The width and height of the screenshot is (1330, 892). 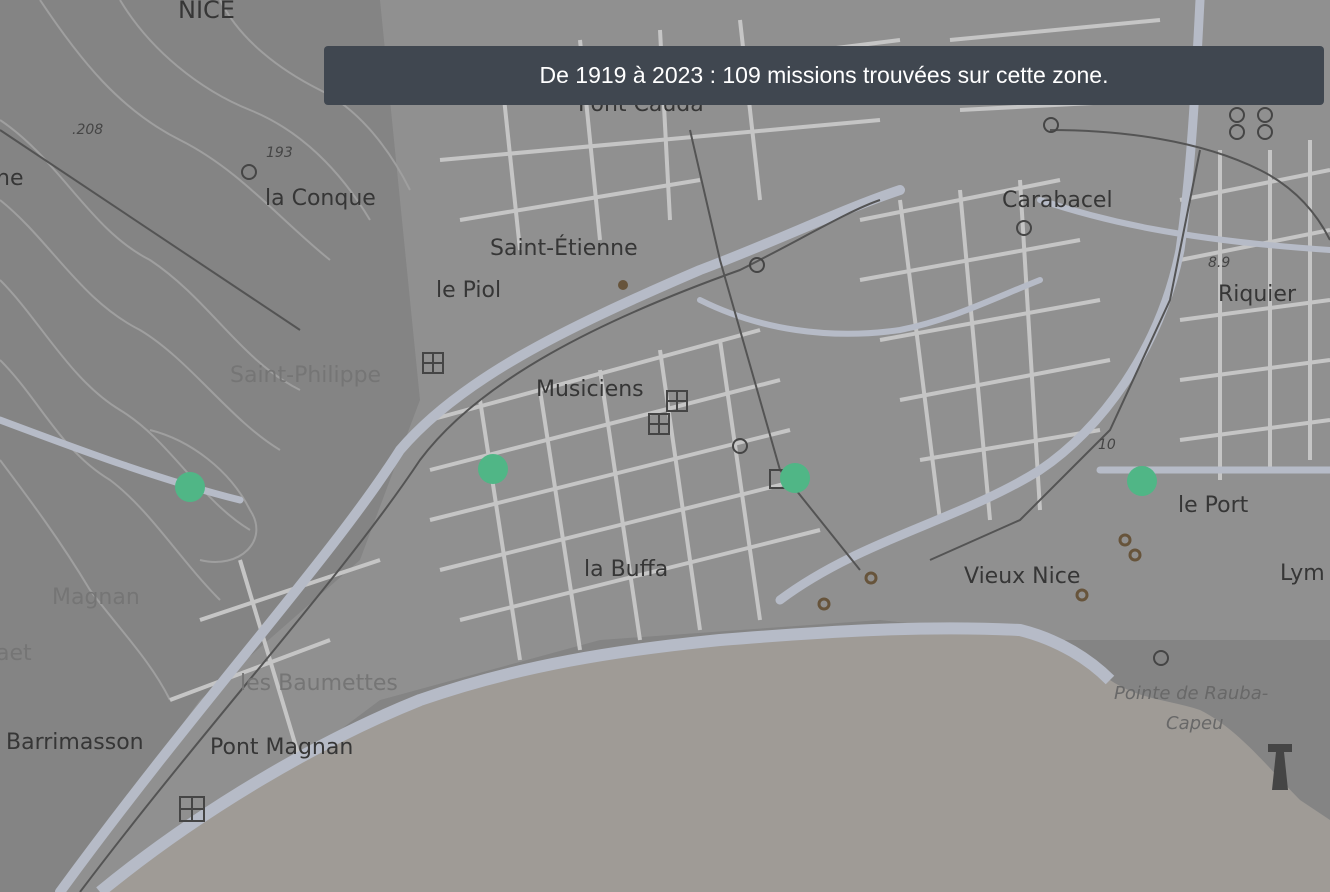 I want to click on mission-marker-buffa-north, so click(x=493, y=469).